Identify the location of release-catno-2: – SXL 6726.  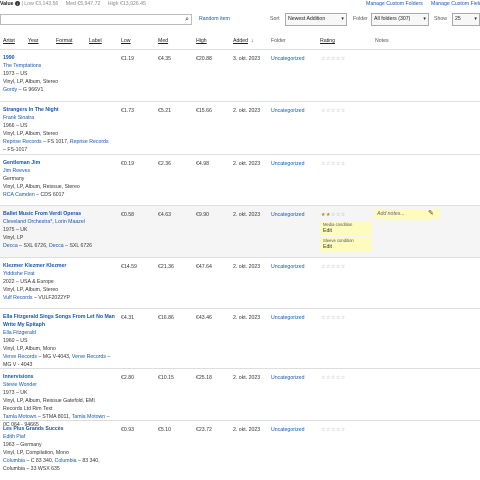
(78, 246).